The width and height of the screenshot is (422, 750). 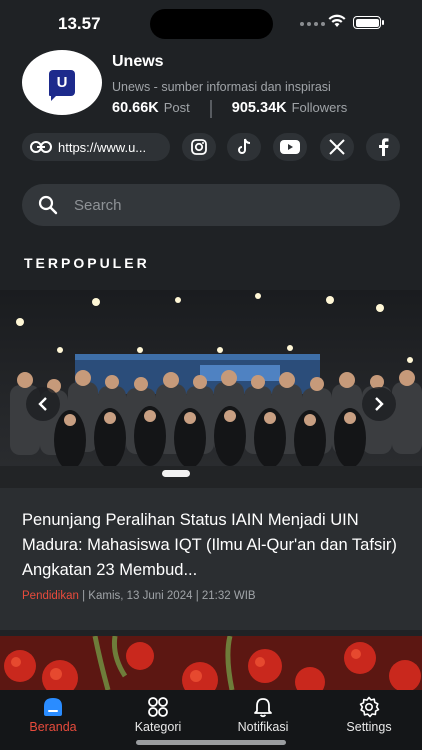 What do you see at coordinates (53, 707) in the screenshot?
I see `home-icon` at bounding box center [53, 707].